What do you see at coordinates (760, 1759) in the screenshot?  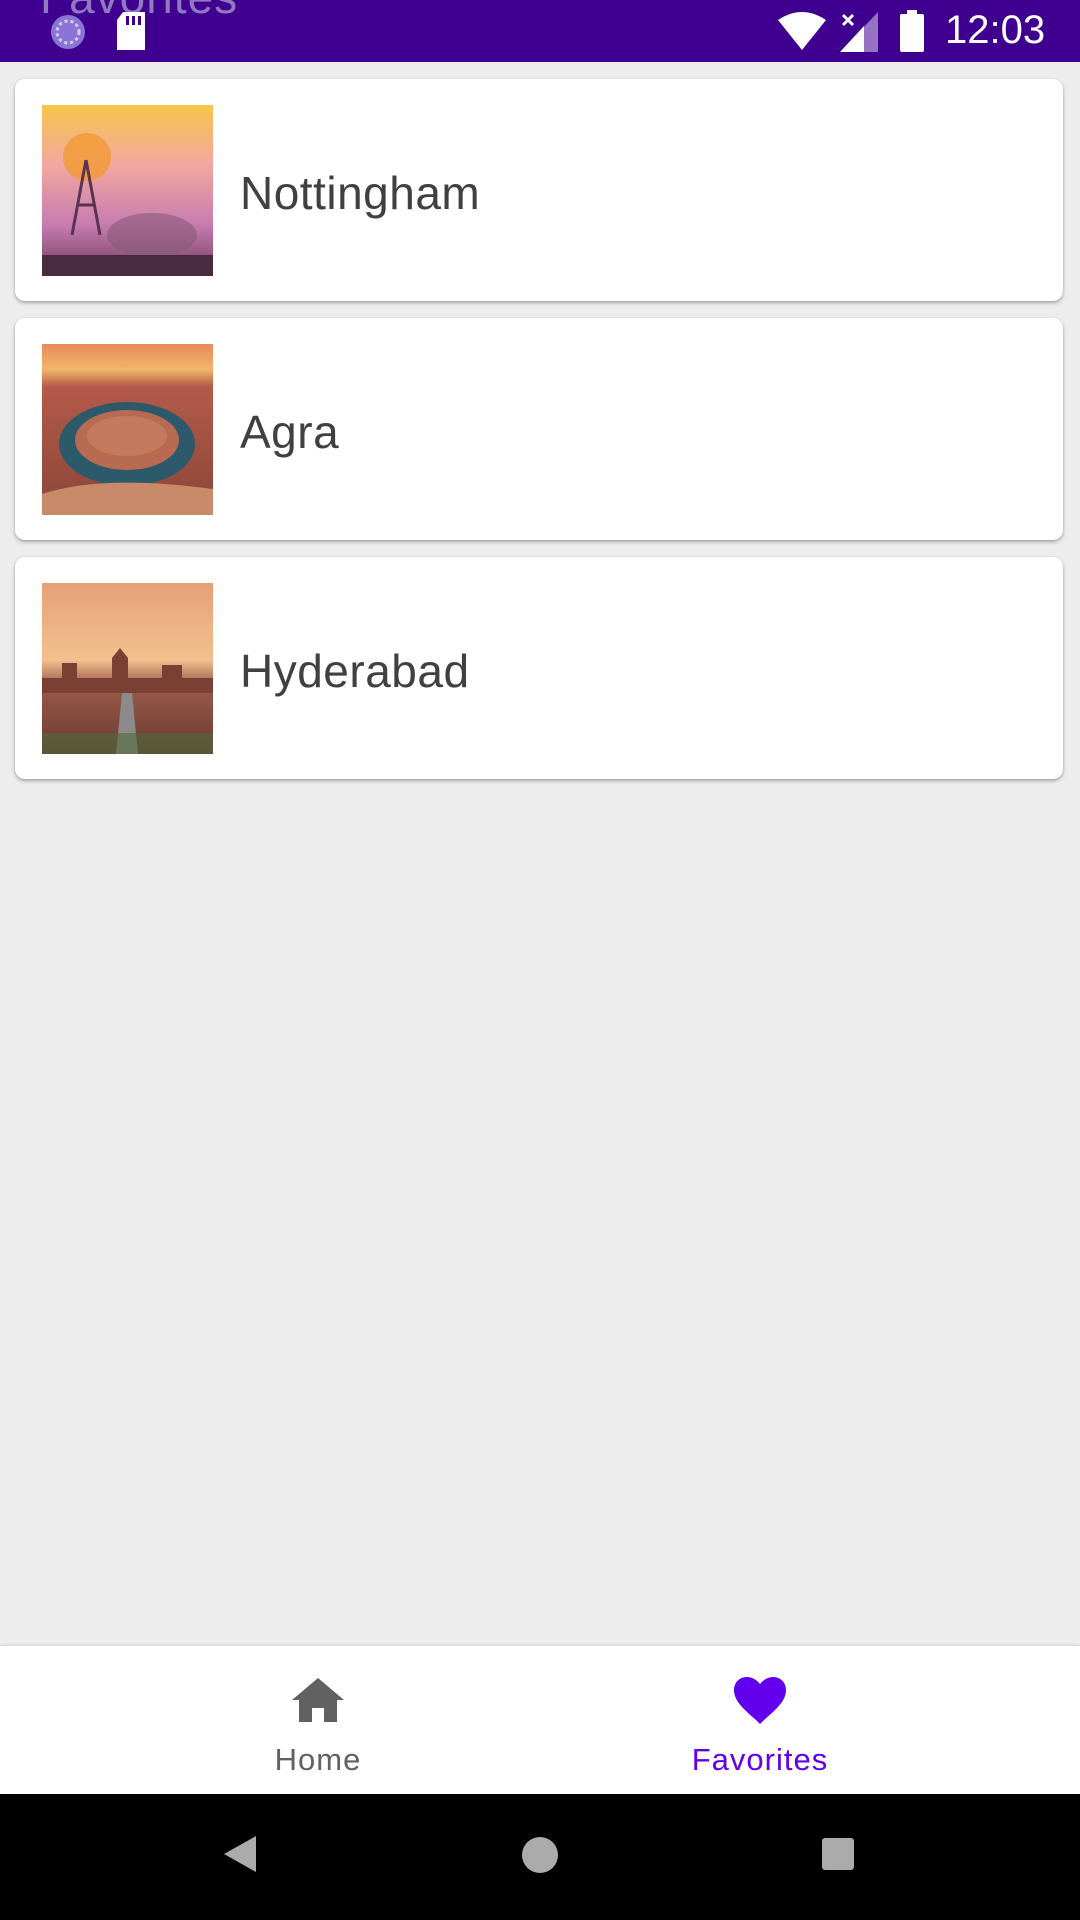 I see `nav-label-favorites: Favorites` at bounding box center [760, 1759].